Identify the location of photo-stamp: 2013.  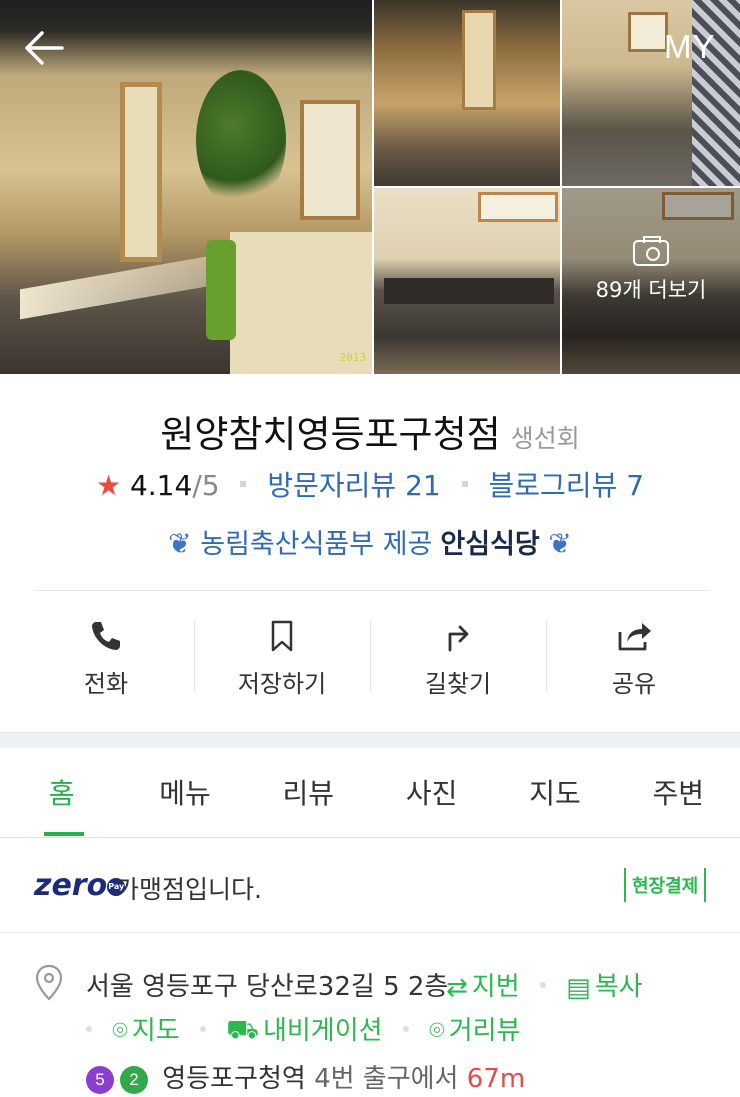
(353, 357).